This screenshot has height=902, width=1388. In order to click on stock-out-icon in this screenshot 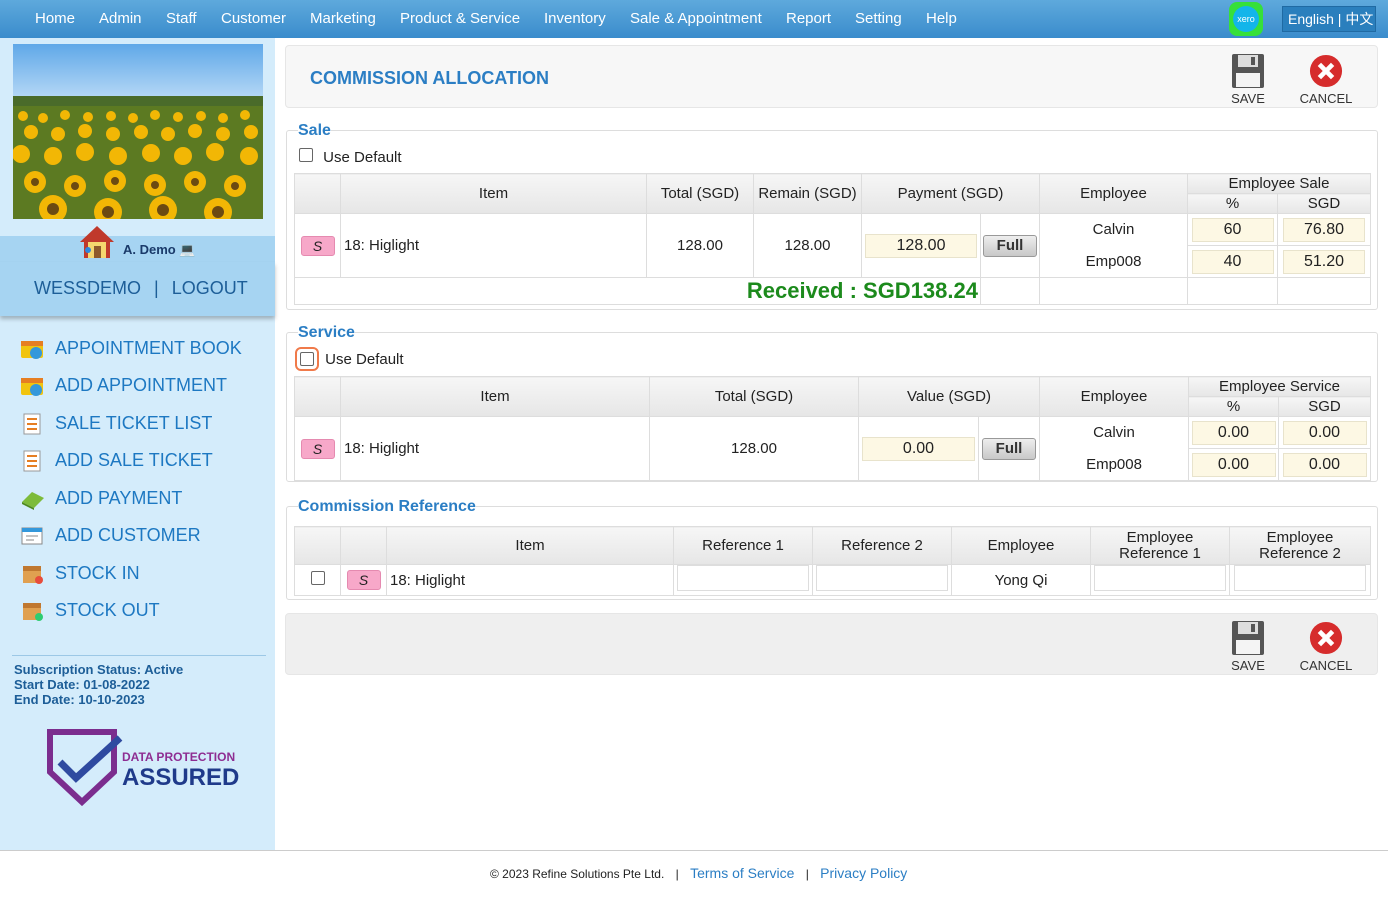, I will do `click(33, 611)`.